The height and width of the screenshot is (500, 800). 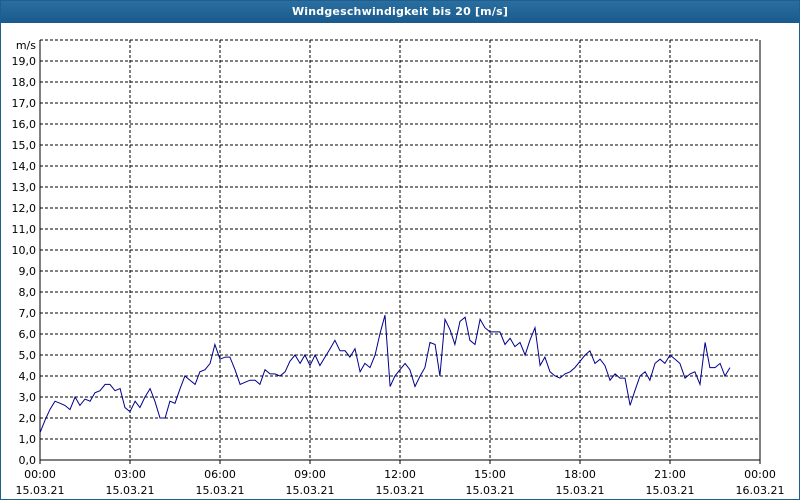 I want to click on y-tick-label: 14,0, so click(x=24, y=166).